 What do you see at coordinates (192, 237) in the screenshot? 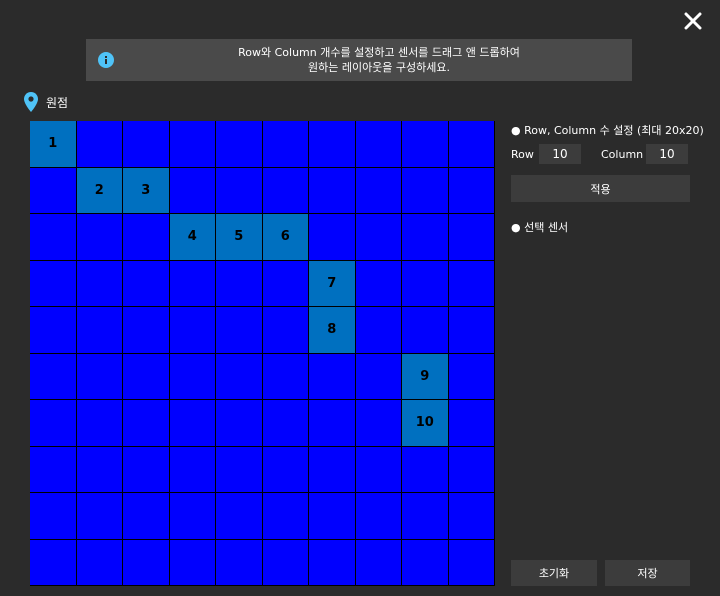
I see `sensor-cell-4: 4` at bounding box center [192, 237].